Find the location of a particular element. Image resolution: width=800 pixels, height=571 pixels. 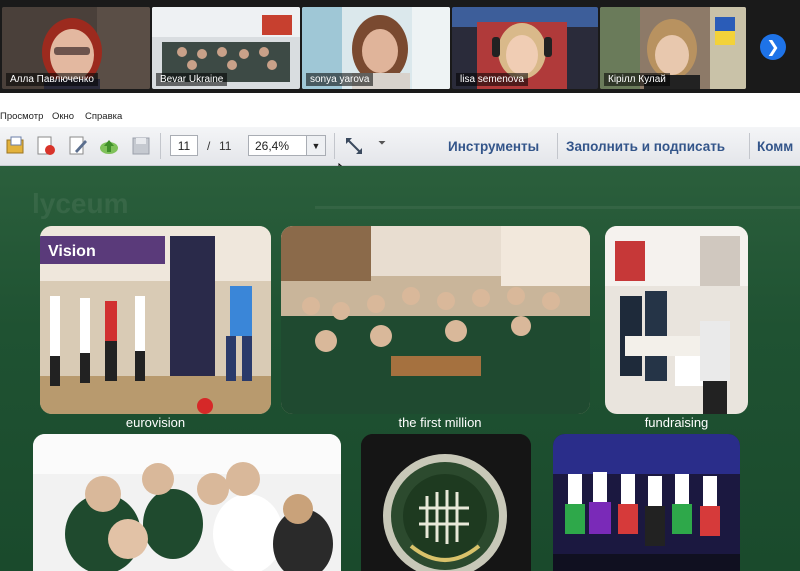

fundraising-caption: fundraising is located at coordinates (676, 422).